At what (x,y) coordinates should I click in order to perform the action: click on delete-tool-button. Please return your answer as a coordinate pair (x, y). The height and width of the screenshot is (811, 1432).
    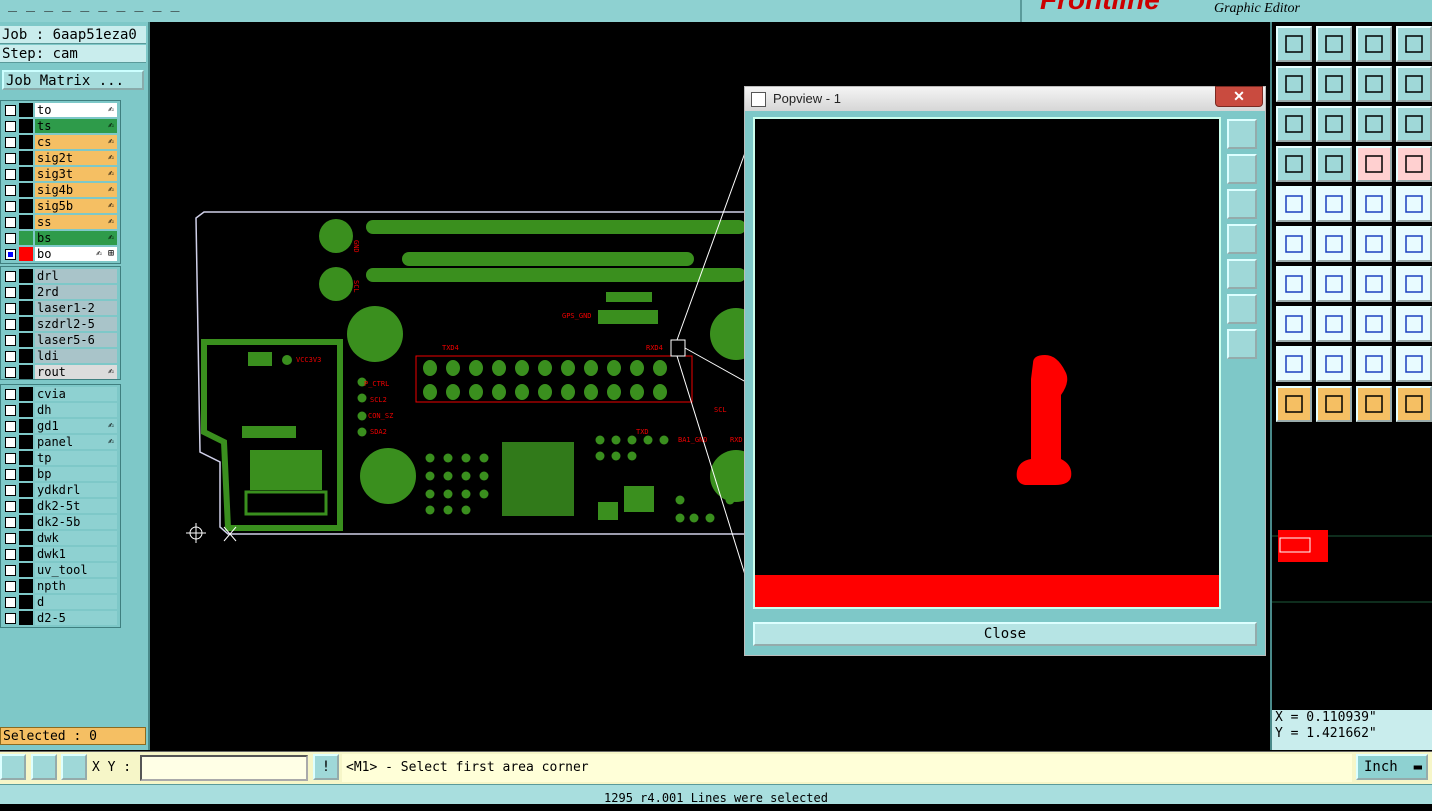
    Looking at the image, I should click on (1334, 244).